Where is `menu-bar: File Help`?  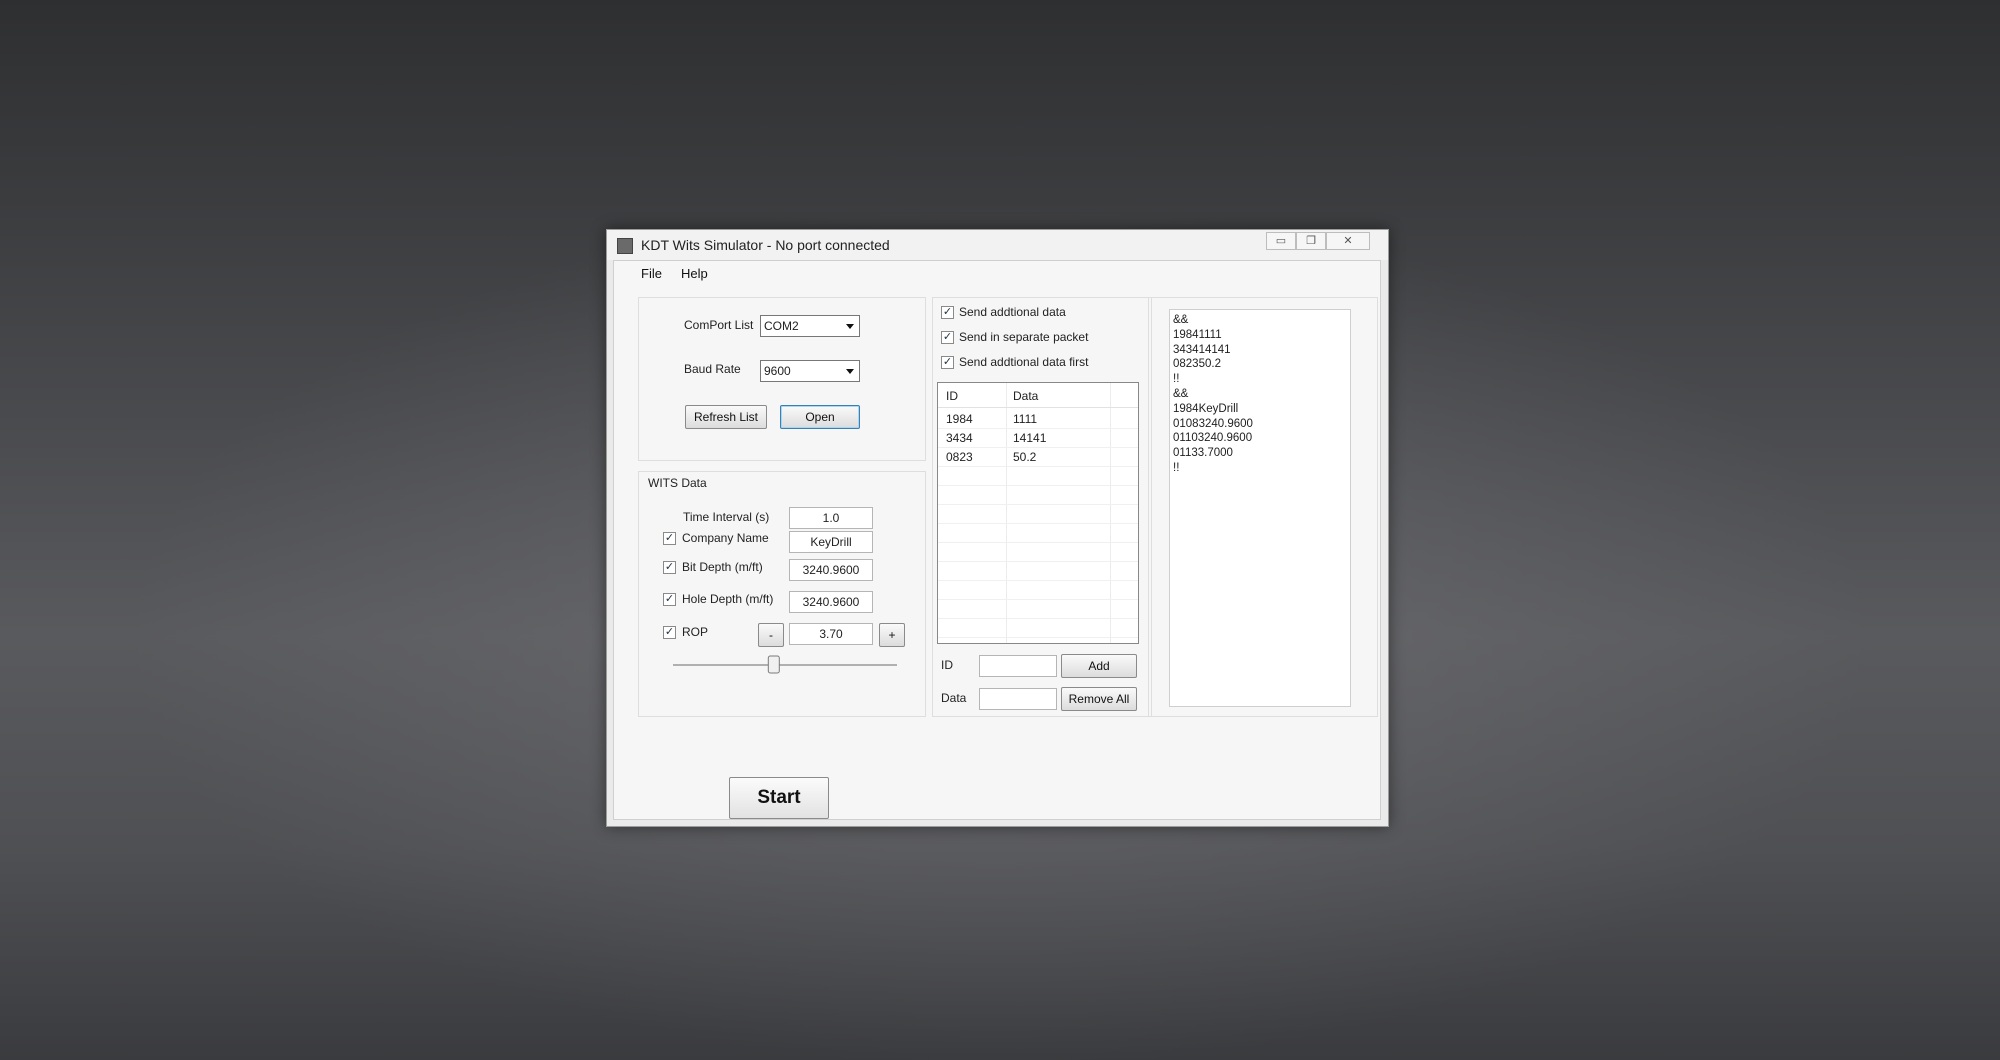
menu-bar: File Help is located at coordinates (997, 273).